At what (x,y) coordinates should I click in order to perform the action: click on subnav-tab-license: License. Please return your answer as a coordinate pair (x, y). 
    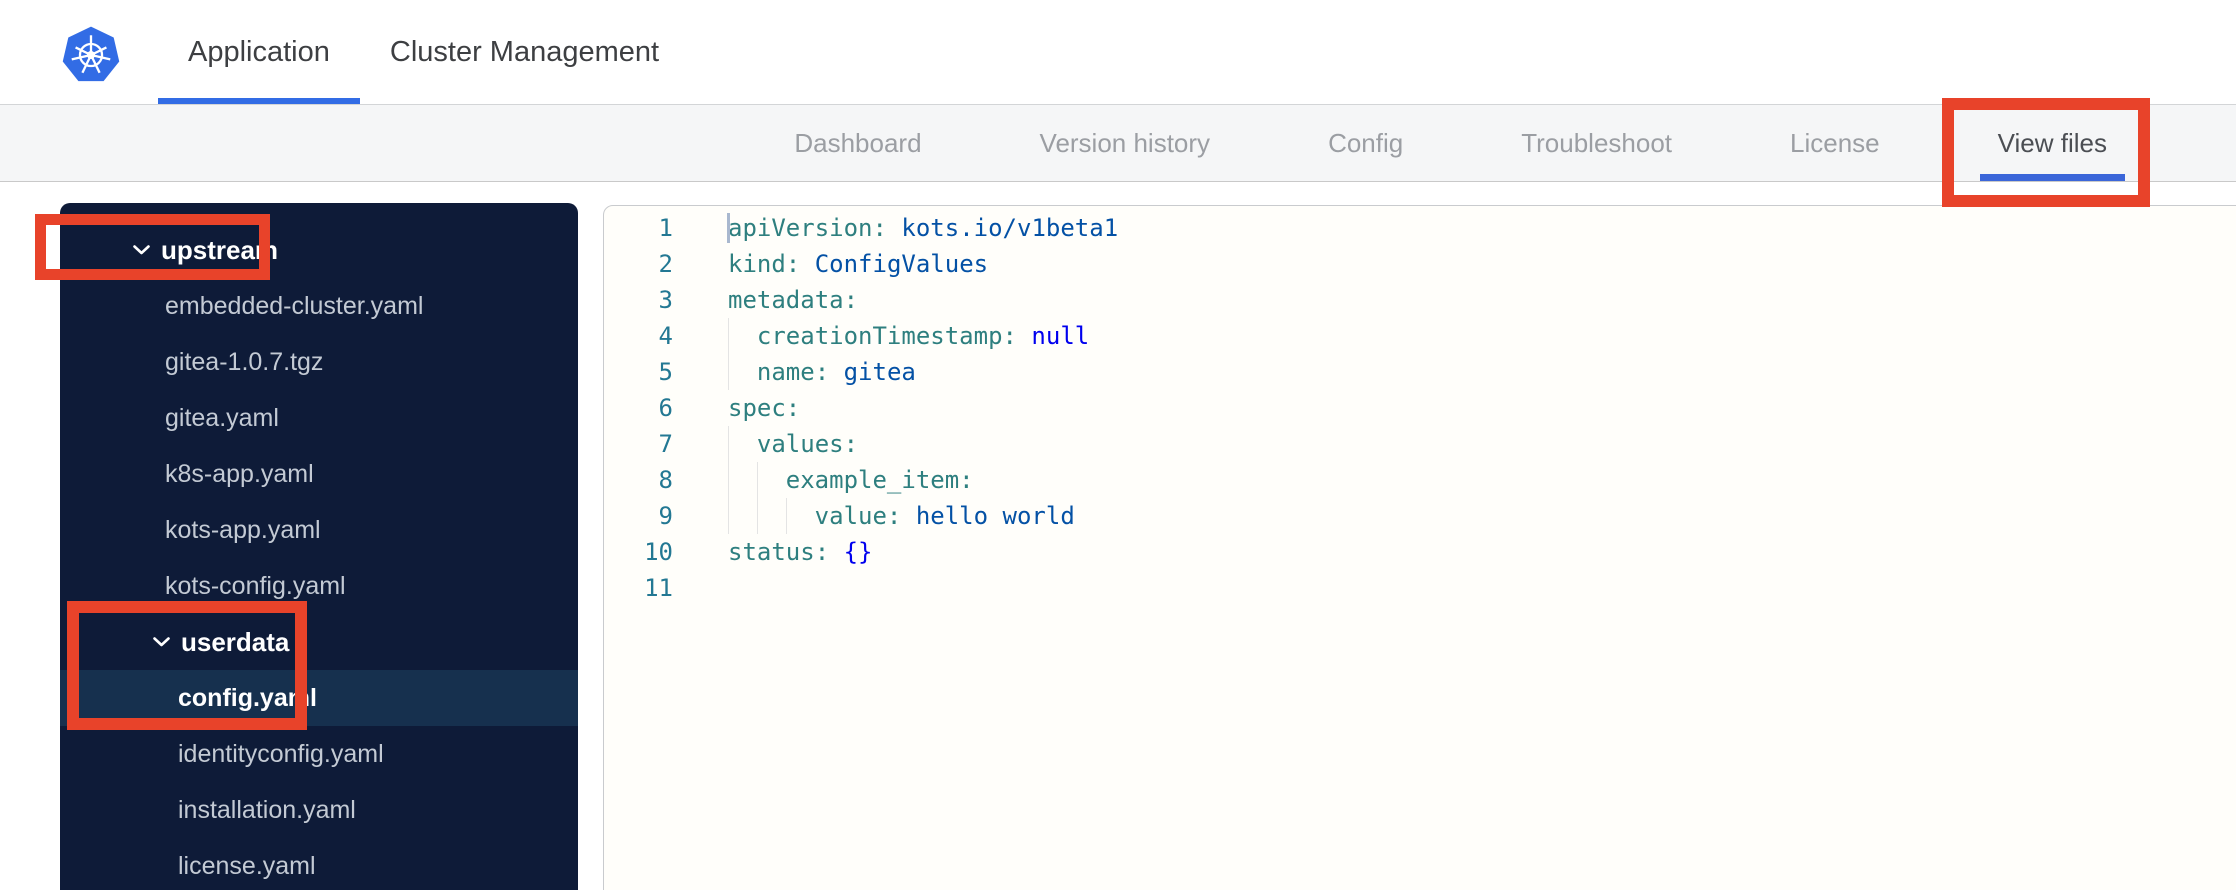
    Looking at the image, I should click on (1835, 143).